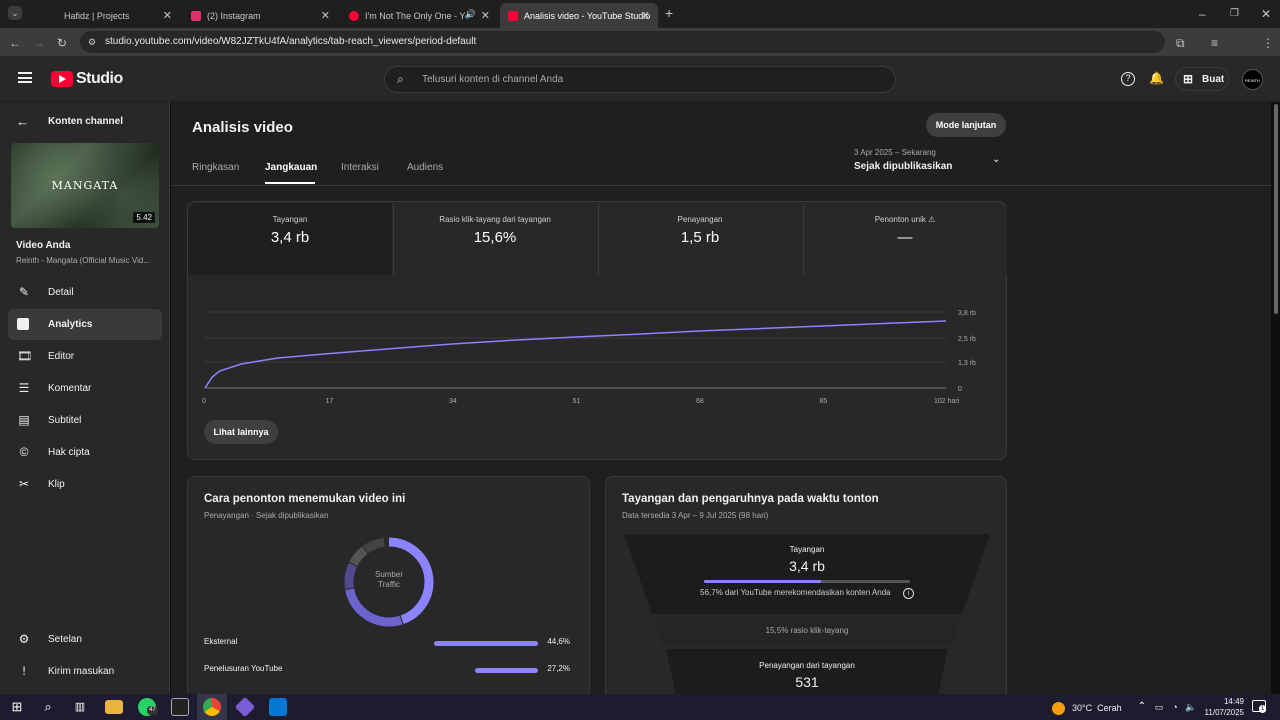 This screenshot has height=720, width=1280. I want to click on forward-icon: →, so click(39, 43).